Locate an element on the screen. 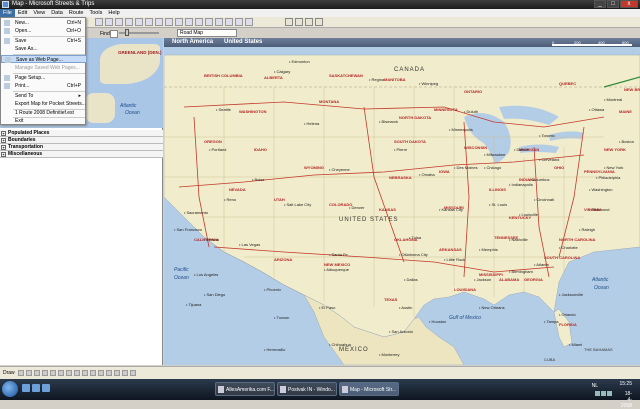 The width and height of the screenshot is (640, 409). rectangle-tool-icon is located at coordinates (37, 372).